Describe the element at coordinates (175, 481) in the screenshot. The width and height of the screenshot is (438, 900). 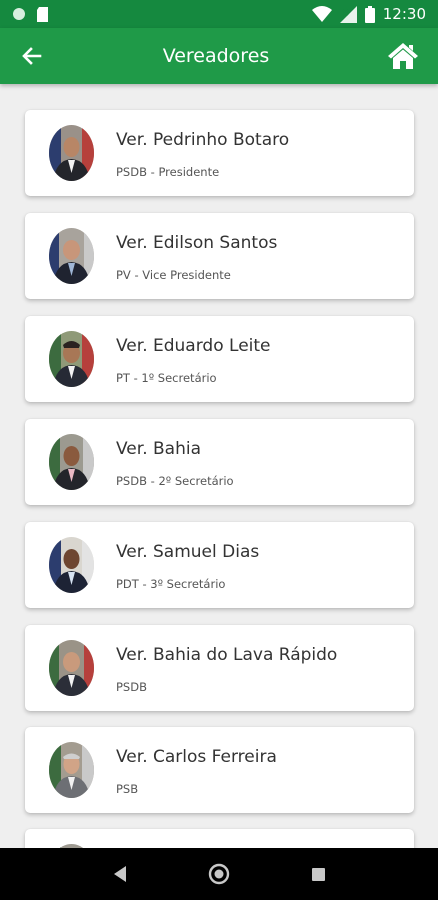
I see `member-role: PSDB - 2º Secretário` at that location.